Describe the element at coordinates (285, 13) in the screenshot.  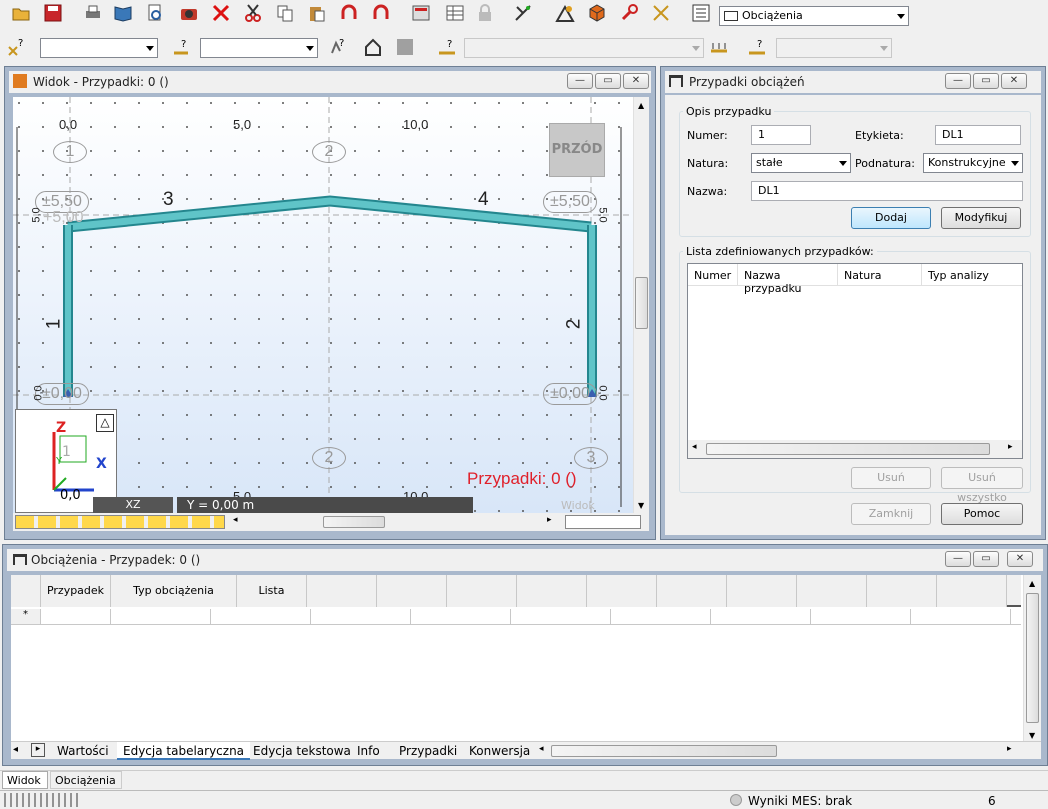
I see `copy-icon` at that location.